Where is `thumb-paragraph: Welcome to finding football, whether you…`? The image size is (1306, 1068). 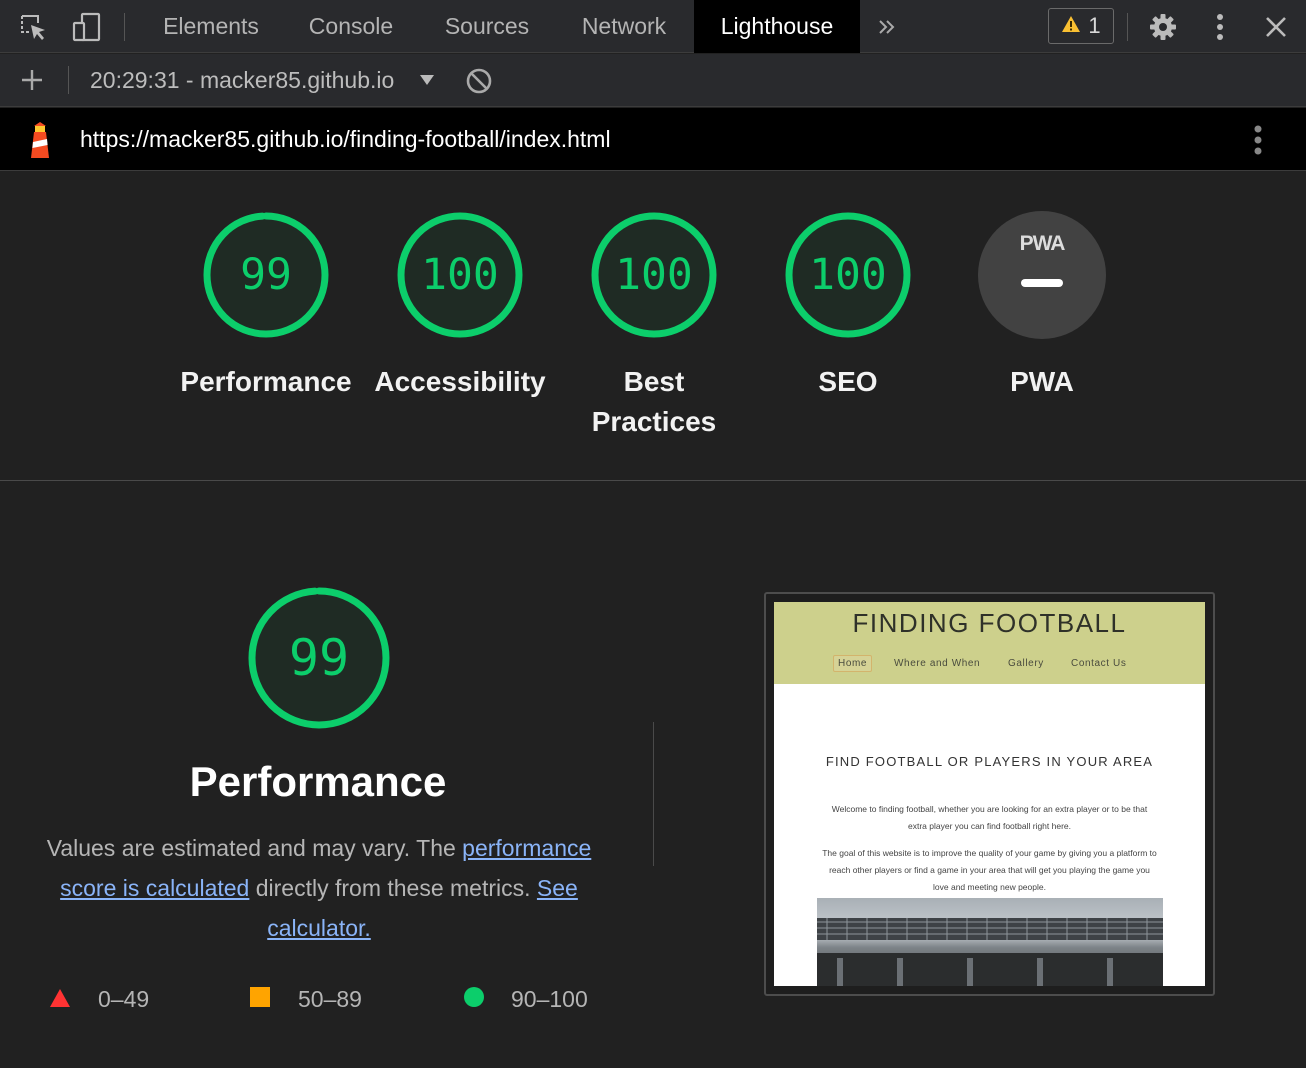
thumb-paragraph: Welcome to finding football, whether you… is located at coordinates (989, 817).